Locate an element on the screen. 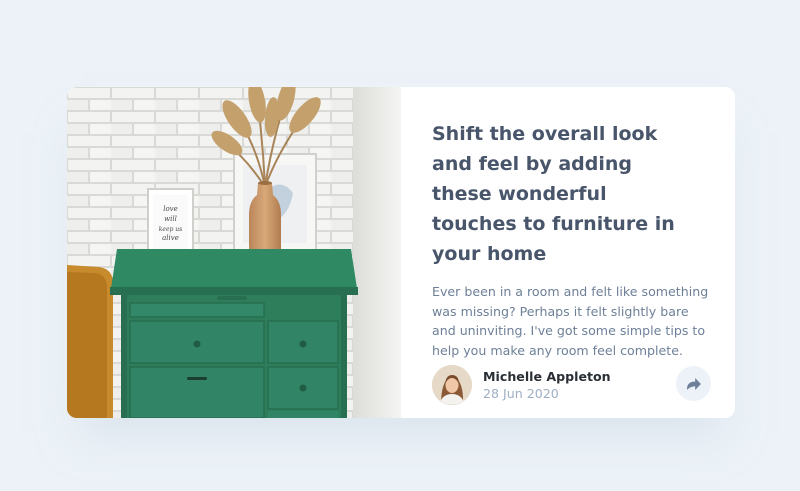  frame-text-2: will is located at coordinates (170, 219).